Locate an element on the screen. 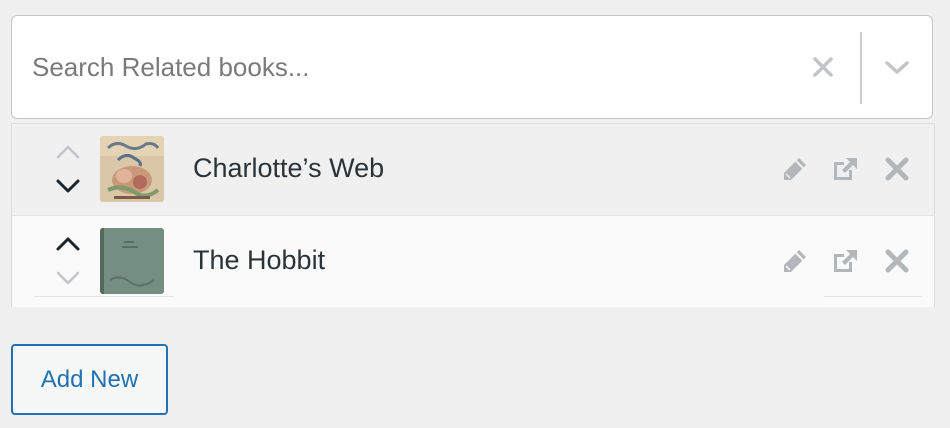 The width and height of the screenshot is (950, 428). book-title: Charlotte’s Web is located at coordinates (288, 169).